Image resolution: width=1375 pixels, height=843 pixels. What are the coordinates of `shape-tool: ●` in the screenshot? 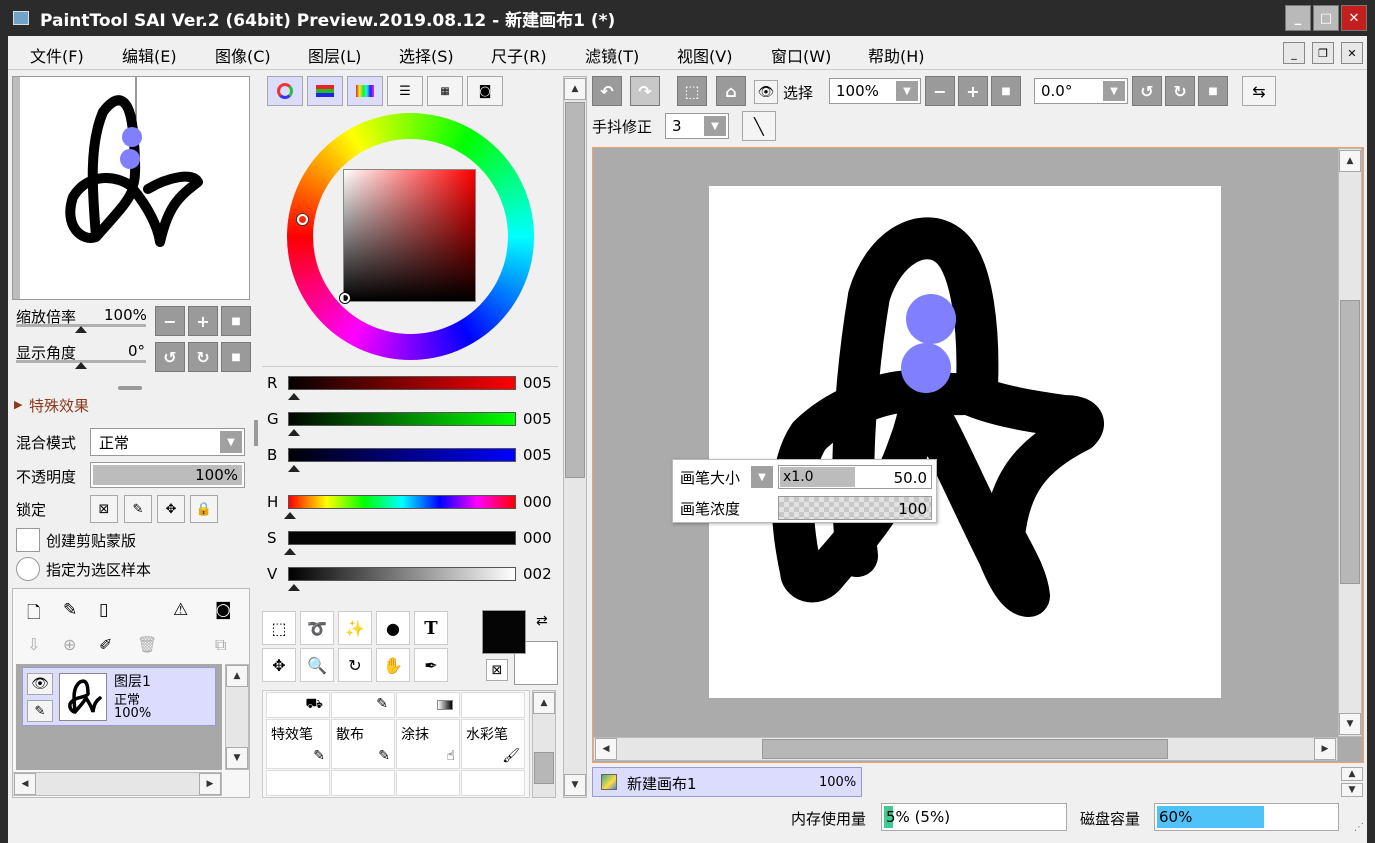 It's located at (393, 628).